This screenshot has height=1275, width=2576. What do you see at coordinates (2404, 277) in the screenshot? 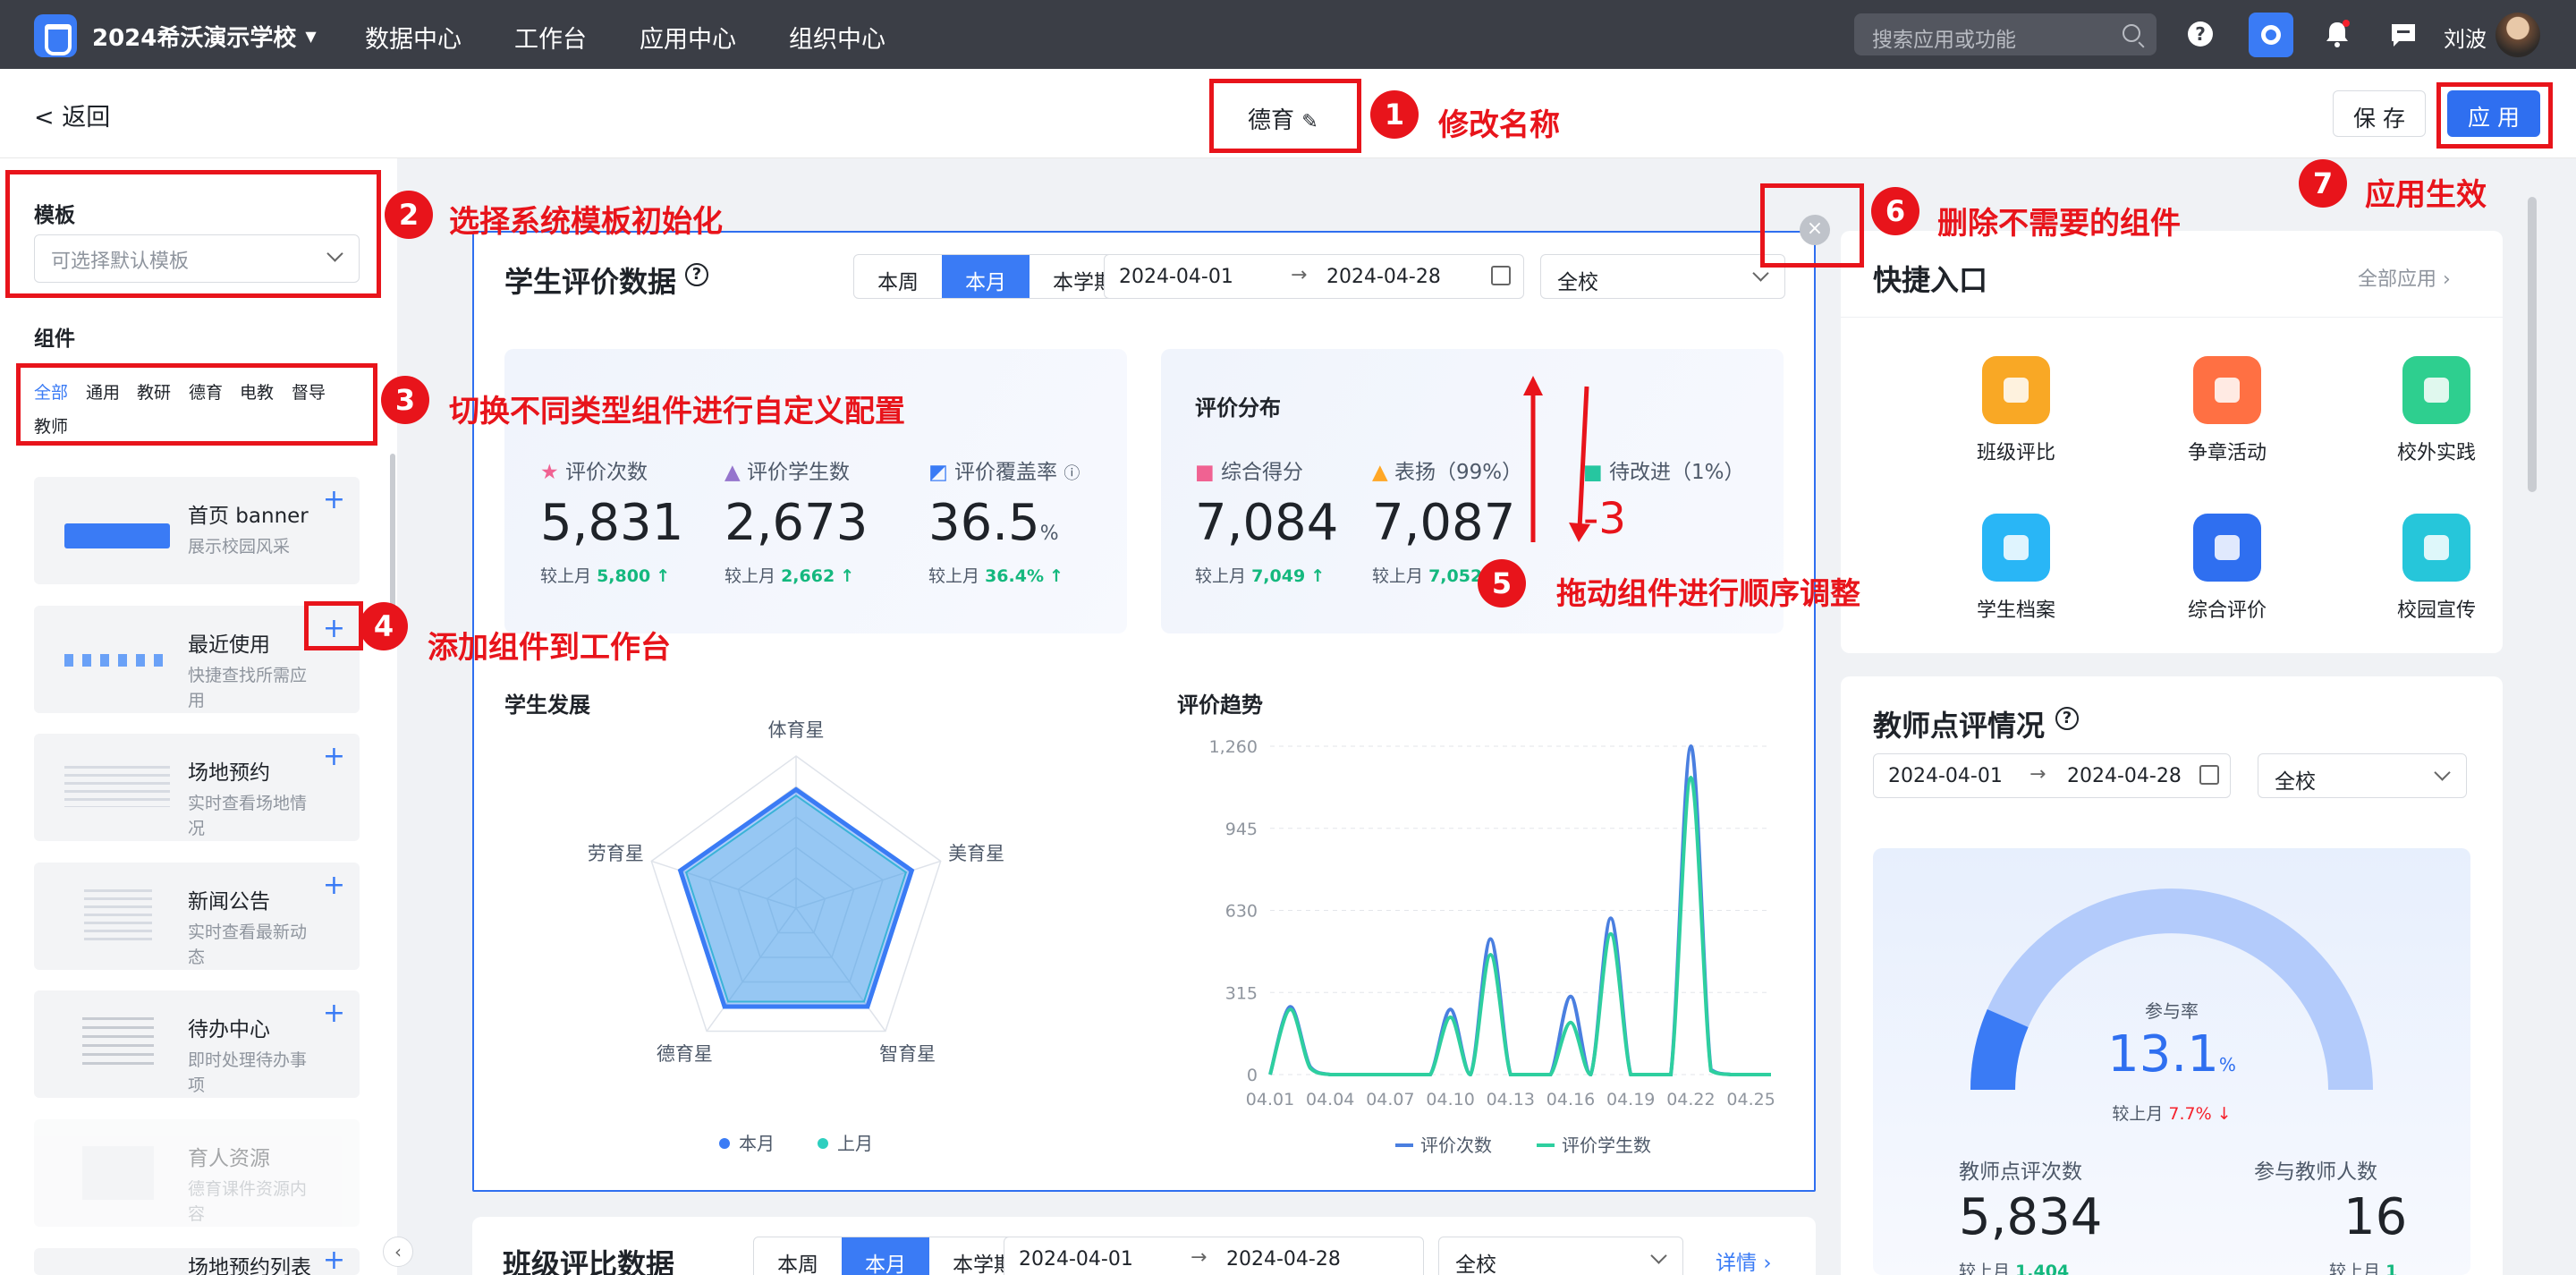
I see `all-apps-link: 全部应用 ›` at bounding box center [2404, 277].